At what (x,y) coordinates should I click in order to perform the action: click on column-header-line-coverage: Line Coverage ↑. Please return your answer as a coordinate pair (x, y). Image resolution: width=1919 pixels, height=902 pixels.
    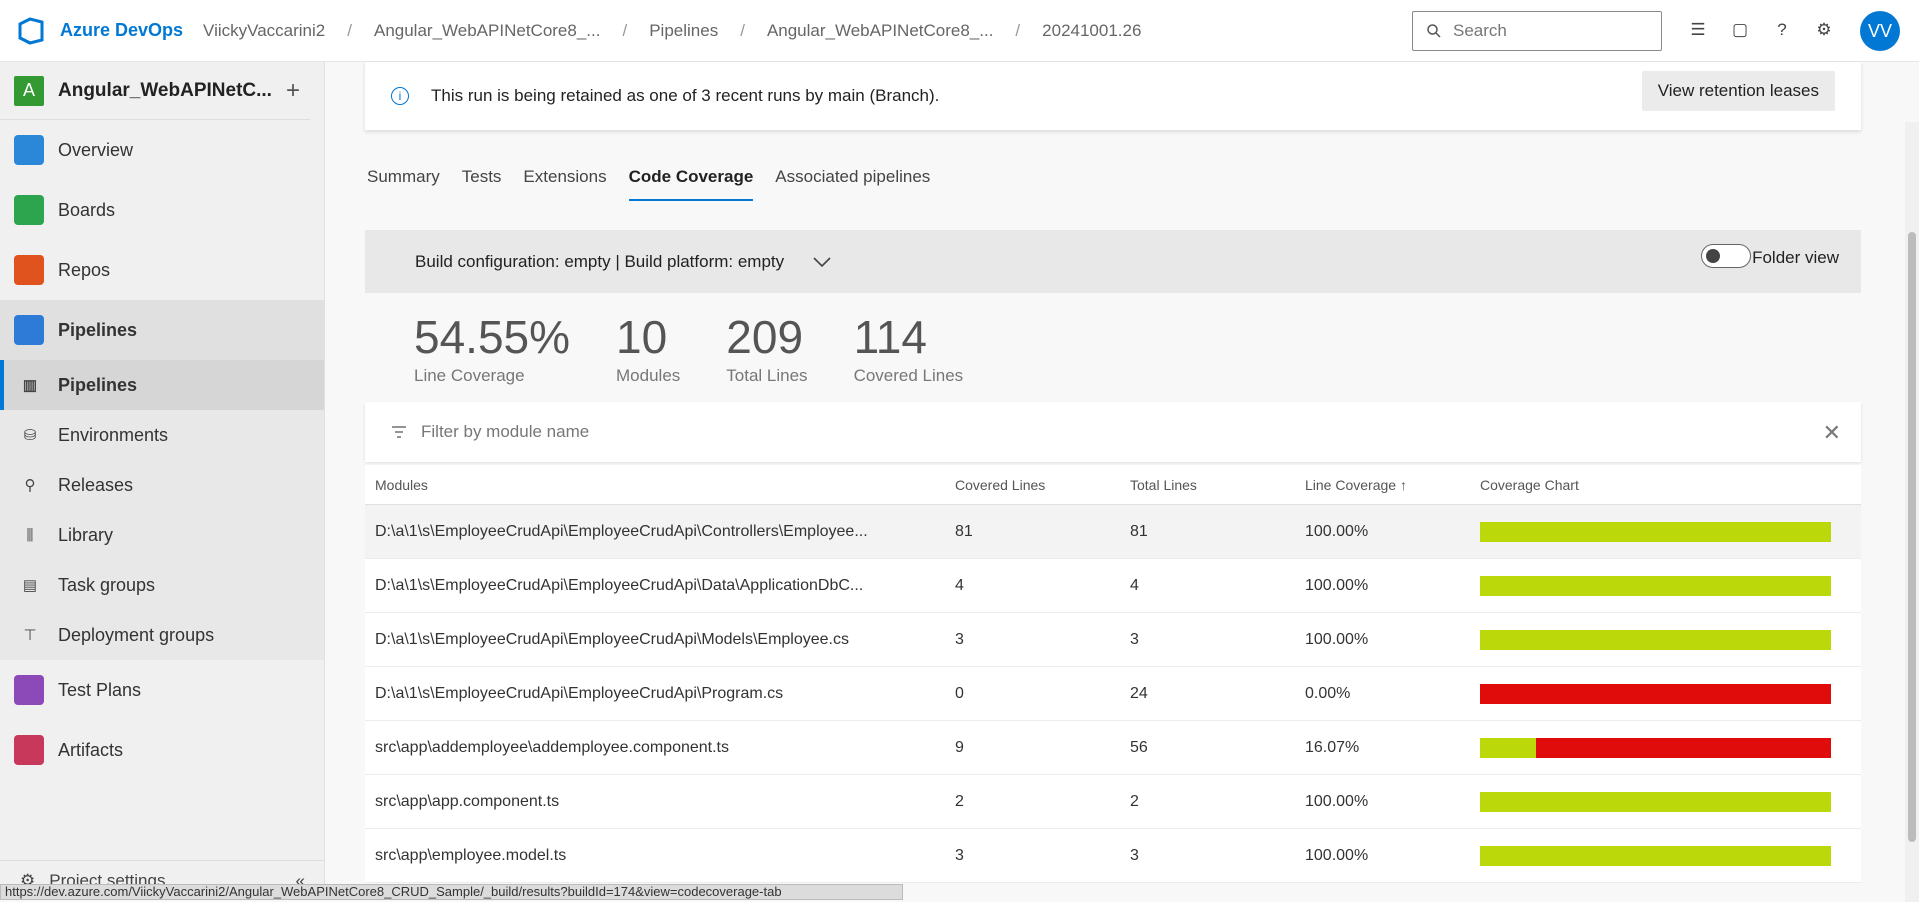
    Looking at the image, I should click on (1392, 485).